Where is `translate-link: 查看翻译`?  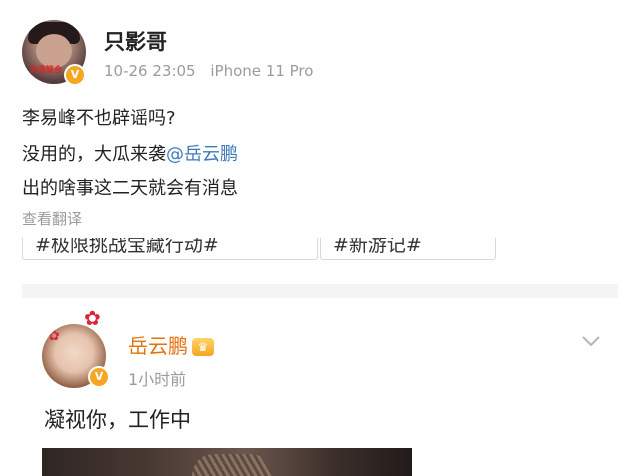 translate-link: 查看翻译 is located at coordinates (52, 218).